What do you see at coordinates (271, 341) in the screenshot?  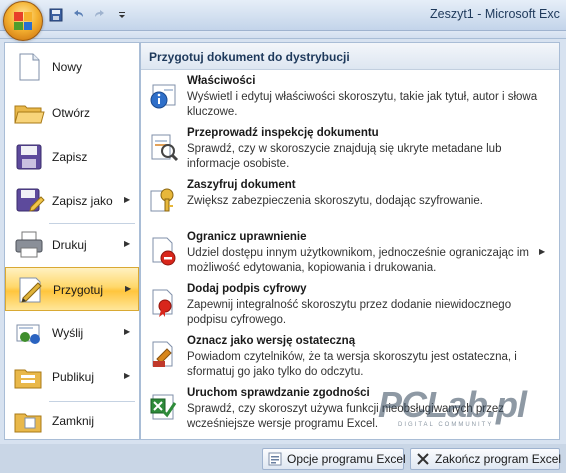 I see `submenu-item-title: Oznacz jako wersję ostateczną` at bounding box center [271, 341].